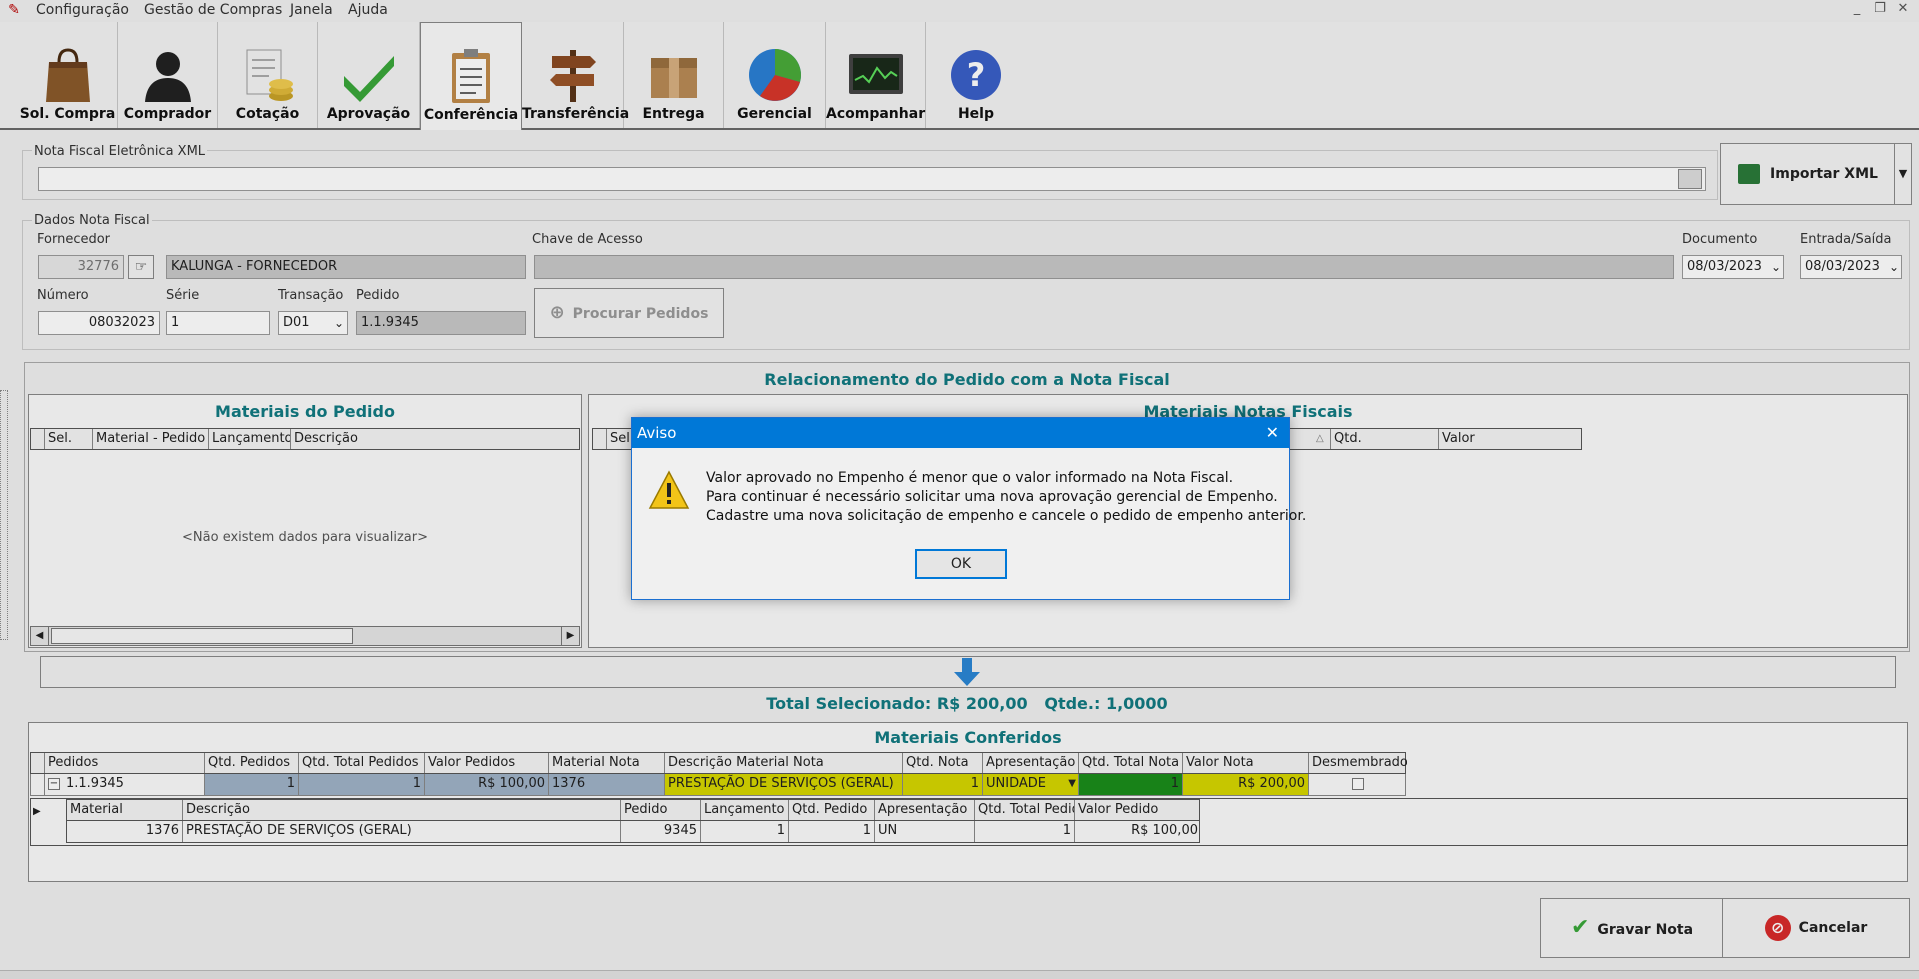 Image resolution: width=1919 pixels, height=979 pixels. I want to click on warning-icon, so click(669, 489).